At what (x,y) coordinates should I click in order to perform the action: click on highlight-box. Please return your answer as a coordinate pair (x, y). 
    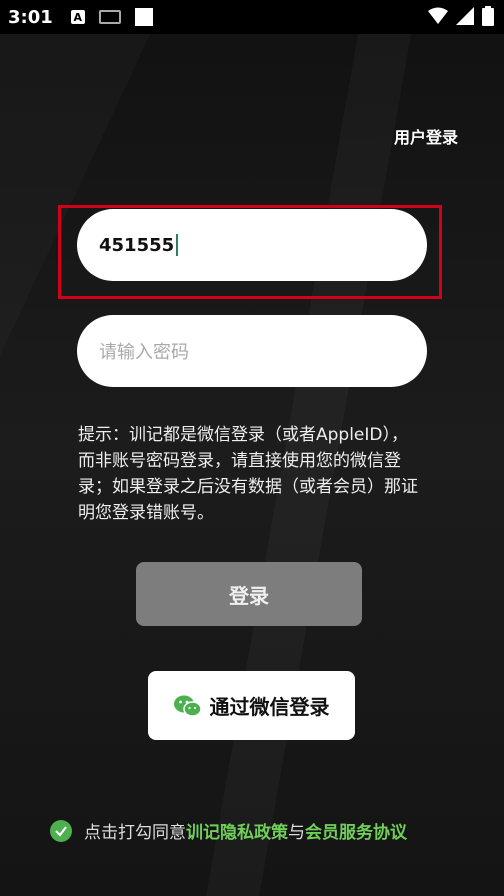
    Looking at the image, I should click on (250, 252).